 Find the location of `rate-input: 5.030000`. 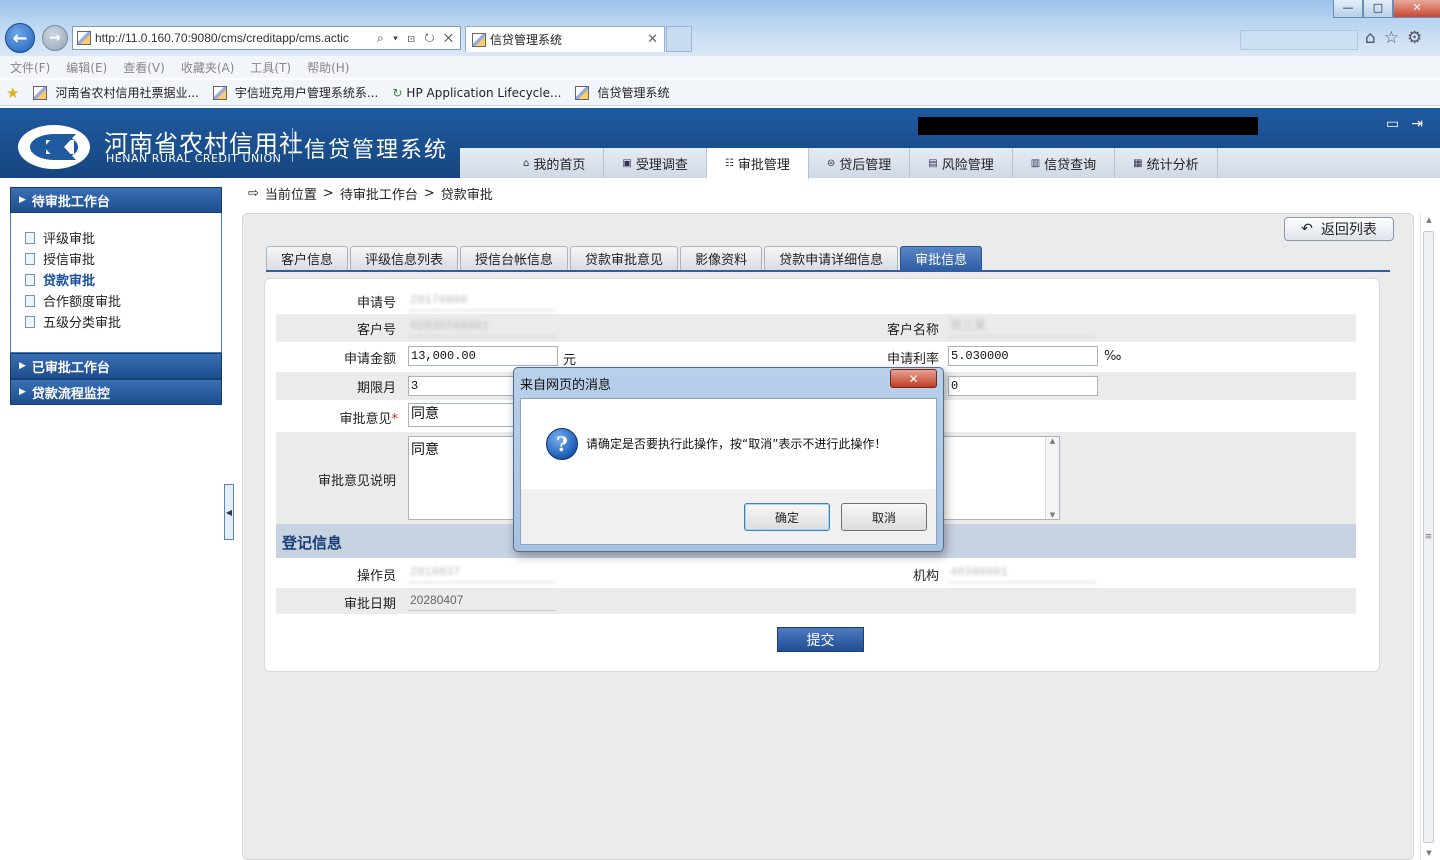

rate-input: 5.030000 is located at coordinates (1023, 356).